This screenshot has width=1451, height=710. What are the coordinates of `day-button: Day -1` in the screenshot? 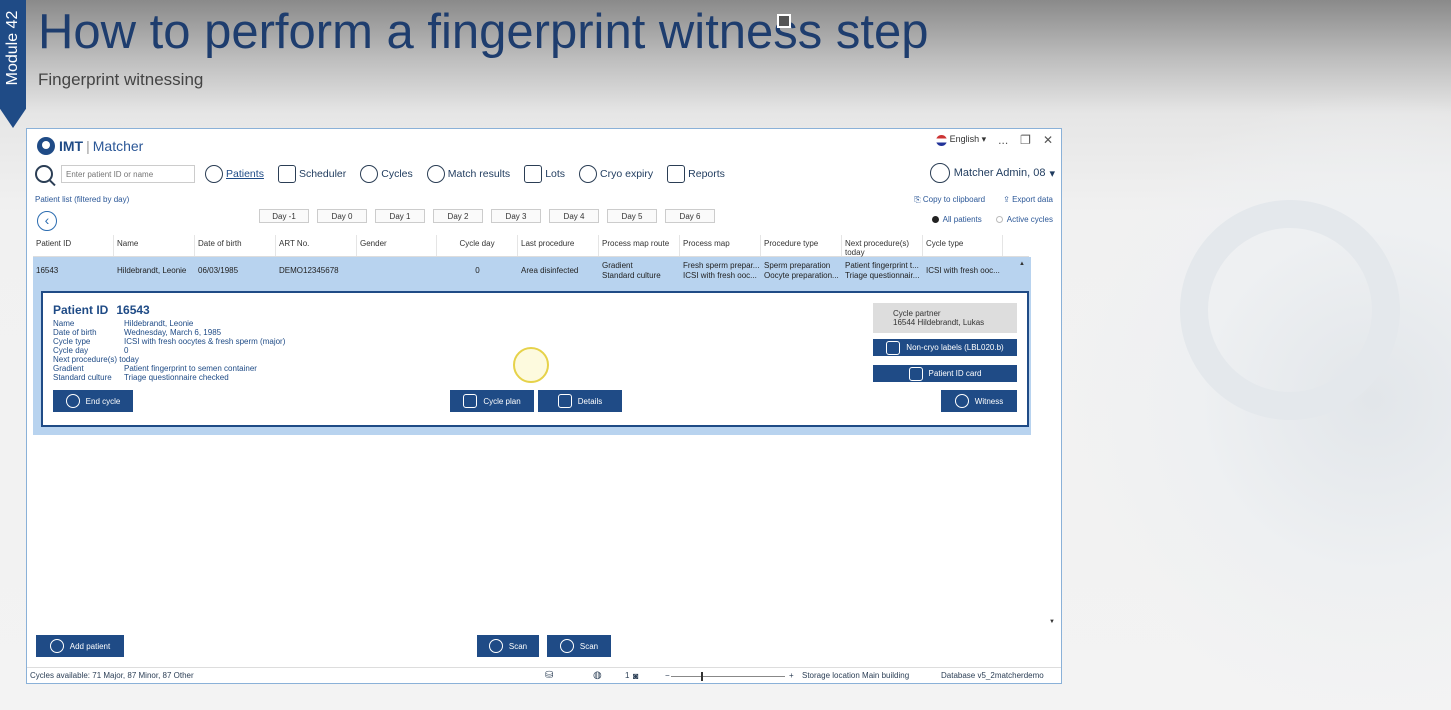 It's located at (284, 216).